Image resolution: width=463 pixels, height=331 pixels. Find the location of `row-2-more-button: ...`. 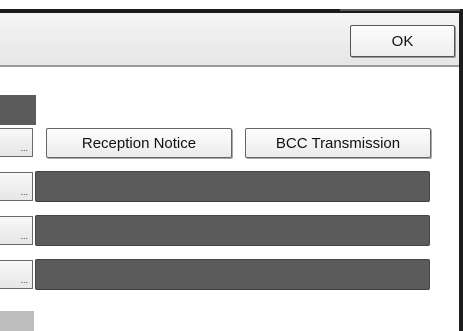

row-2-more-button: ... is located at coordinates (16, 186).